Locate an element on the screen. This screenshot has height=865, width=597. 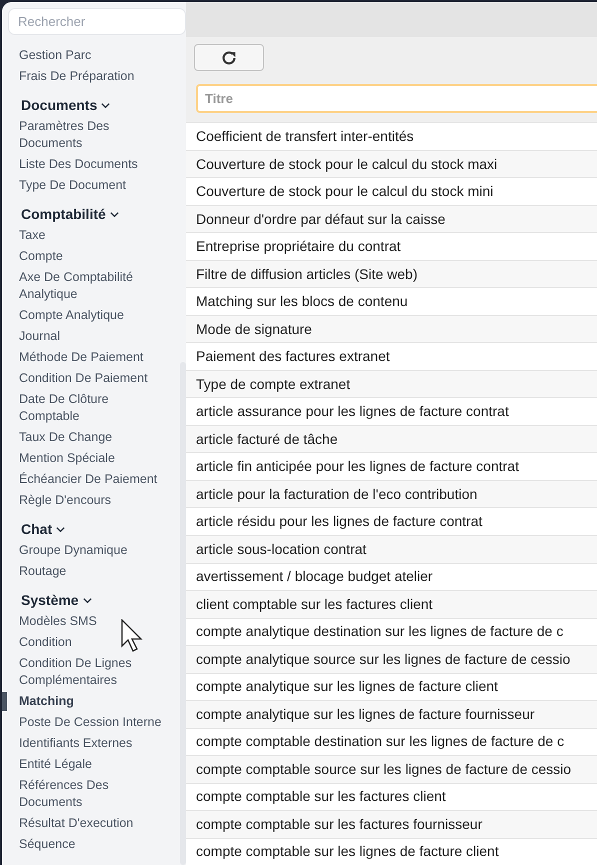
sidebar-item: Routage is located at coordinates (87, 571).